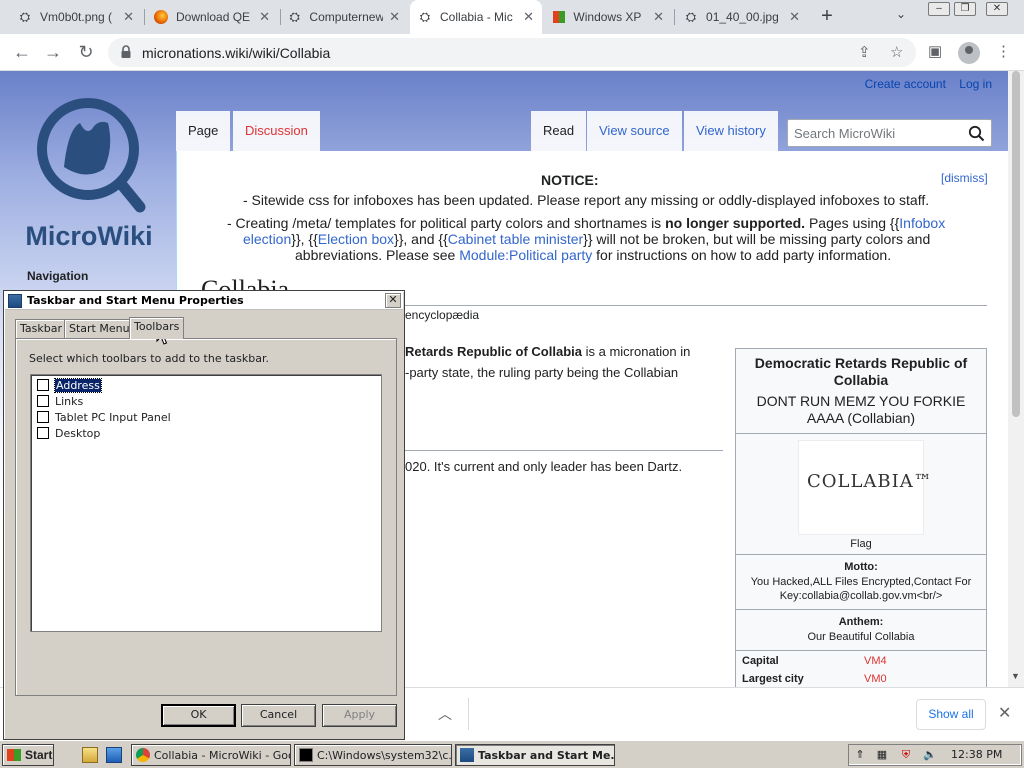 The height and width of the screenshot is (768, 1024). What do you see at coordinates (845, 133) in the screenshot?
I see `search-placeholder: Search MicroWiki` at bounding box center [845, 133].